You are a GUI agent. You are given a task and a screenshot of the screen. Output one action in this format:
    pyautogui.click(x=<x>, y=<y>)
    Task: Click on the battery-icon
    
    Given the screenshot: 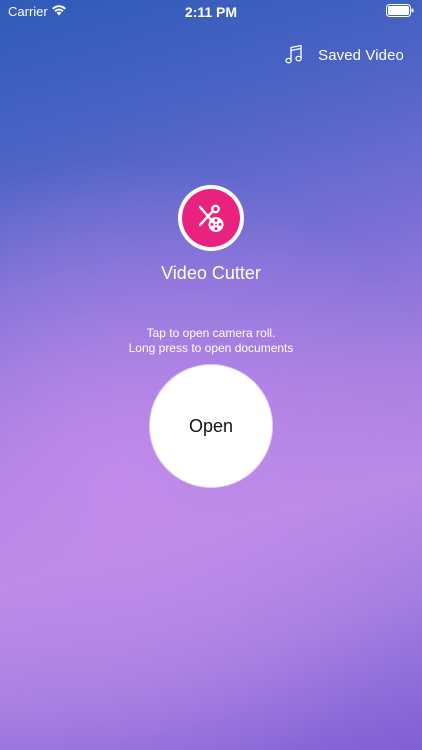 What is the action you would take?
    pyautogui.click(x=400, y=10)
    